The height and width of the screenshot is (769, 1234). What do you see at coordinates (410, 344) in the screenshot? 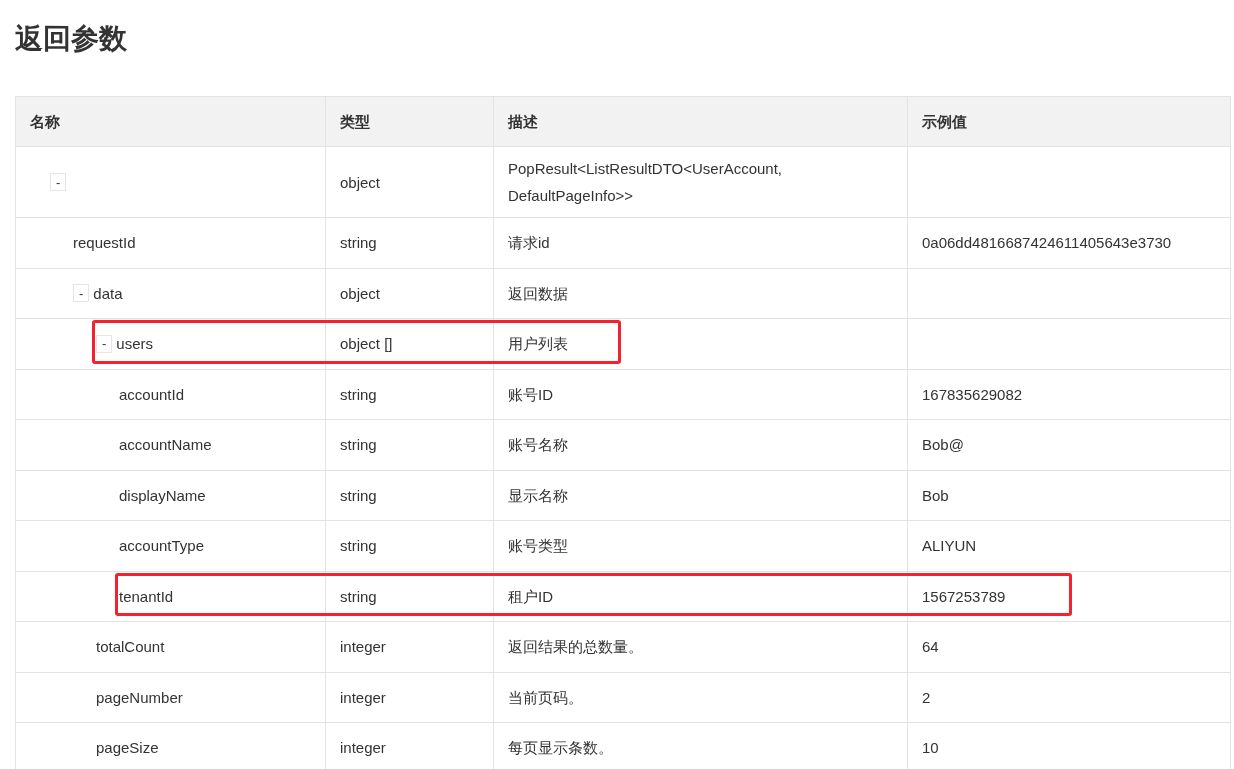
I see `table-cell: object []` at bounding box center [410, 344].